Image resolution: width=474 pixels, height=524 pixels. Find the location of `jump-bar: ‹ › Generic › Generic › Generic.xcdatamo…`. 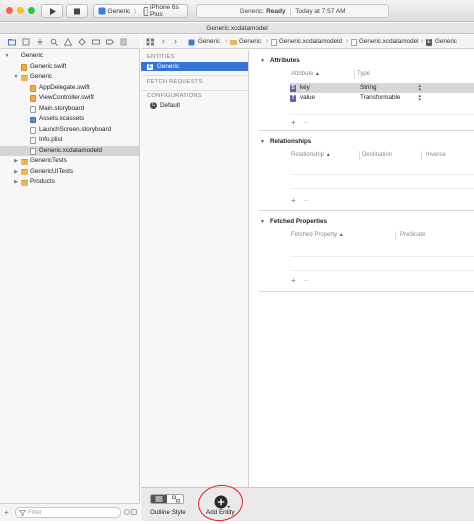

jump-bar: ‹ › Generic › Generic › Generic.xcdatamo… is located at coordinates (307, 42).